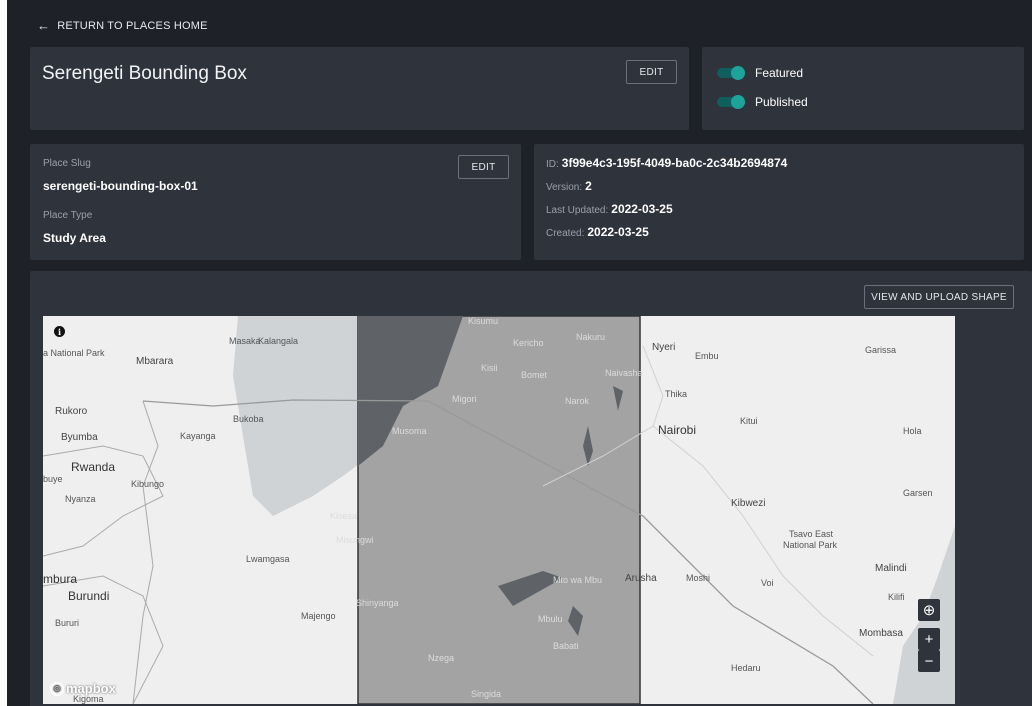  I want to click on map-label: Thika, so click(676, 394).